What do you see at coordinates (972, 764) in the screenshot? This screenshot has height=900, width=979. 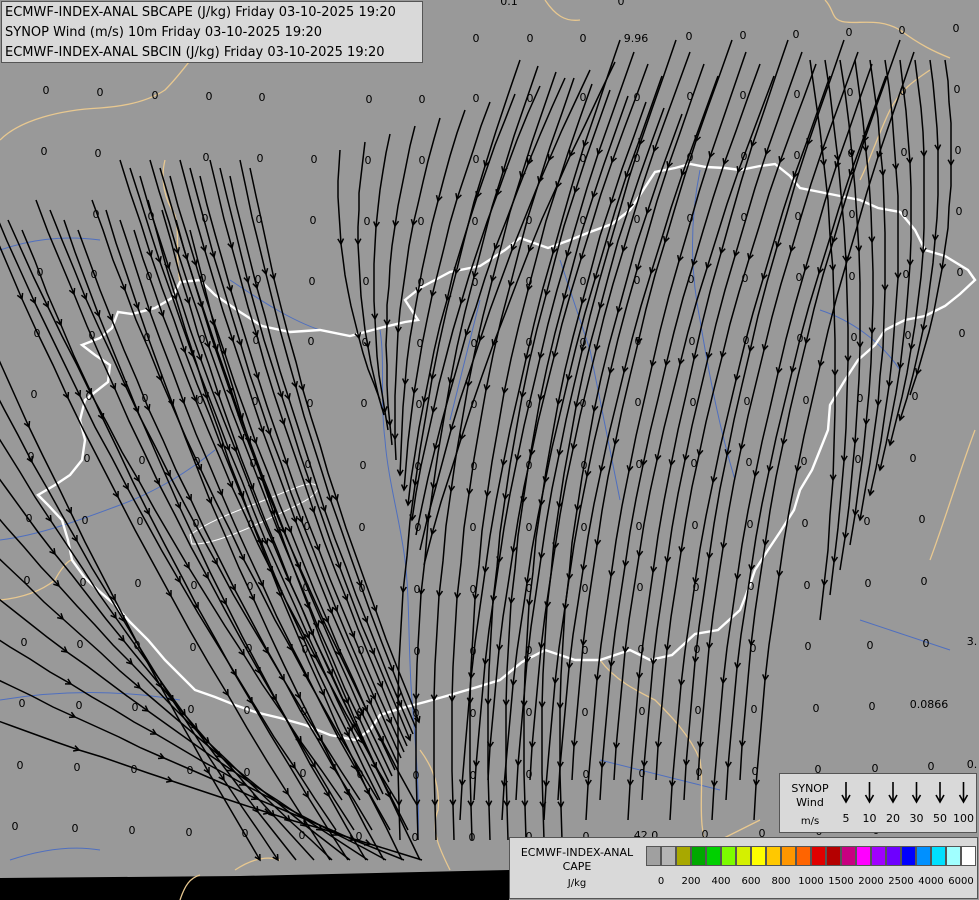 I see `grid-value-label: 0.` at bounding box center [972, 764].